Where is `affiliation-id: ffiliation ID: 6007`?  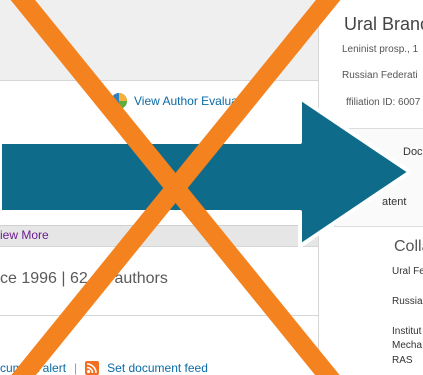 affiliation-id: ffiliation ID: 6007 is located at coordinates (383, 102).